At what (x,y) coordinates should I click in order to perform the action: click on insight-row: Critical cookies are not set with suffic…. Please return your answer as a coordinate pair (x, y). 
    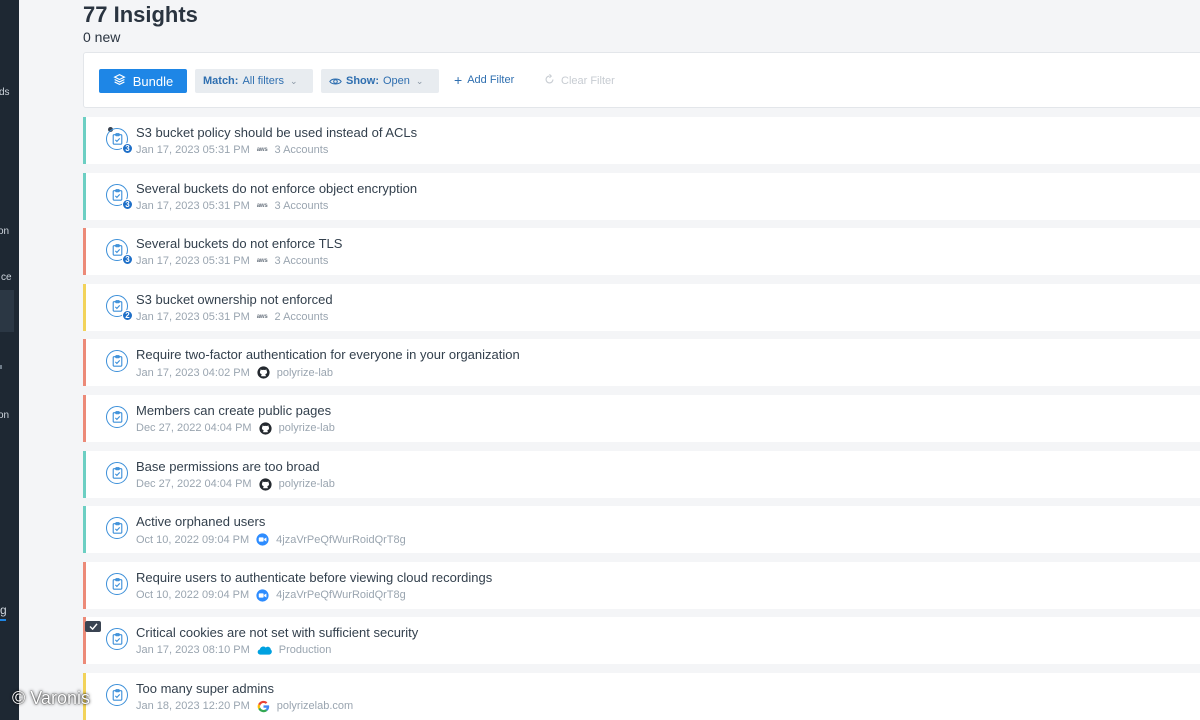
    Looking at the image, I should click on (641, 641).